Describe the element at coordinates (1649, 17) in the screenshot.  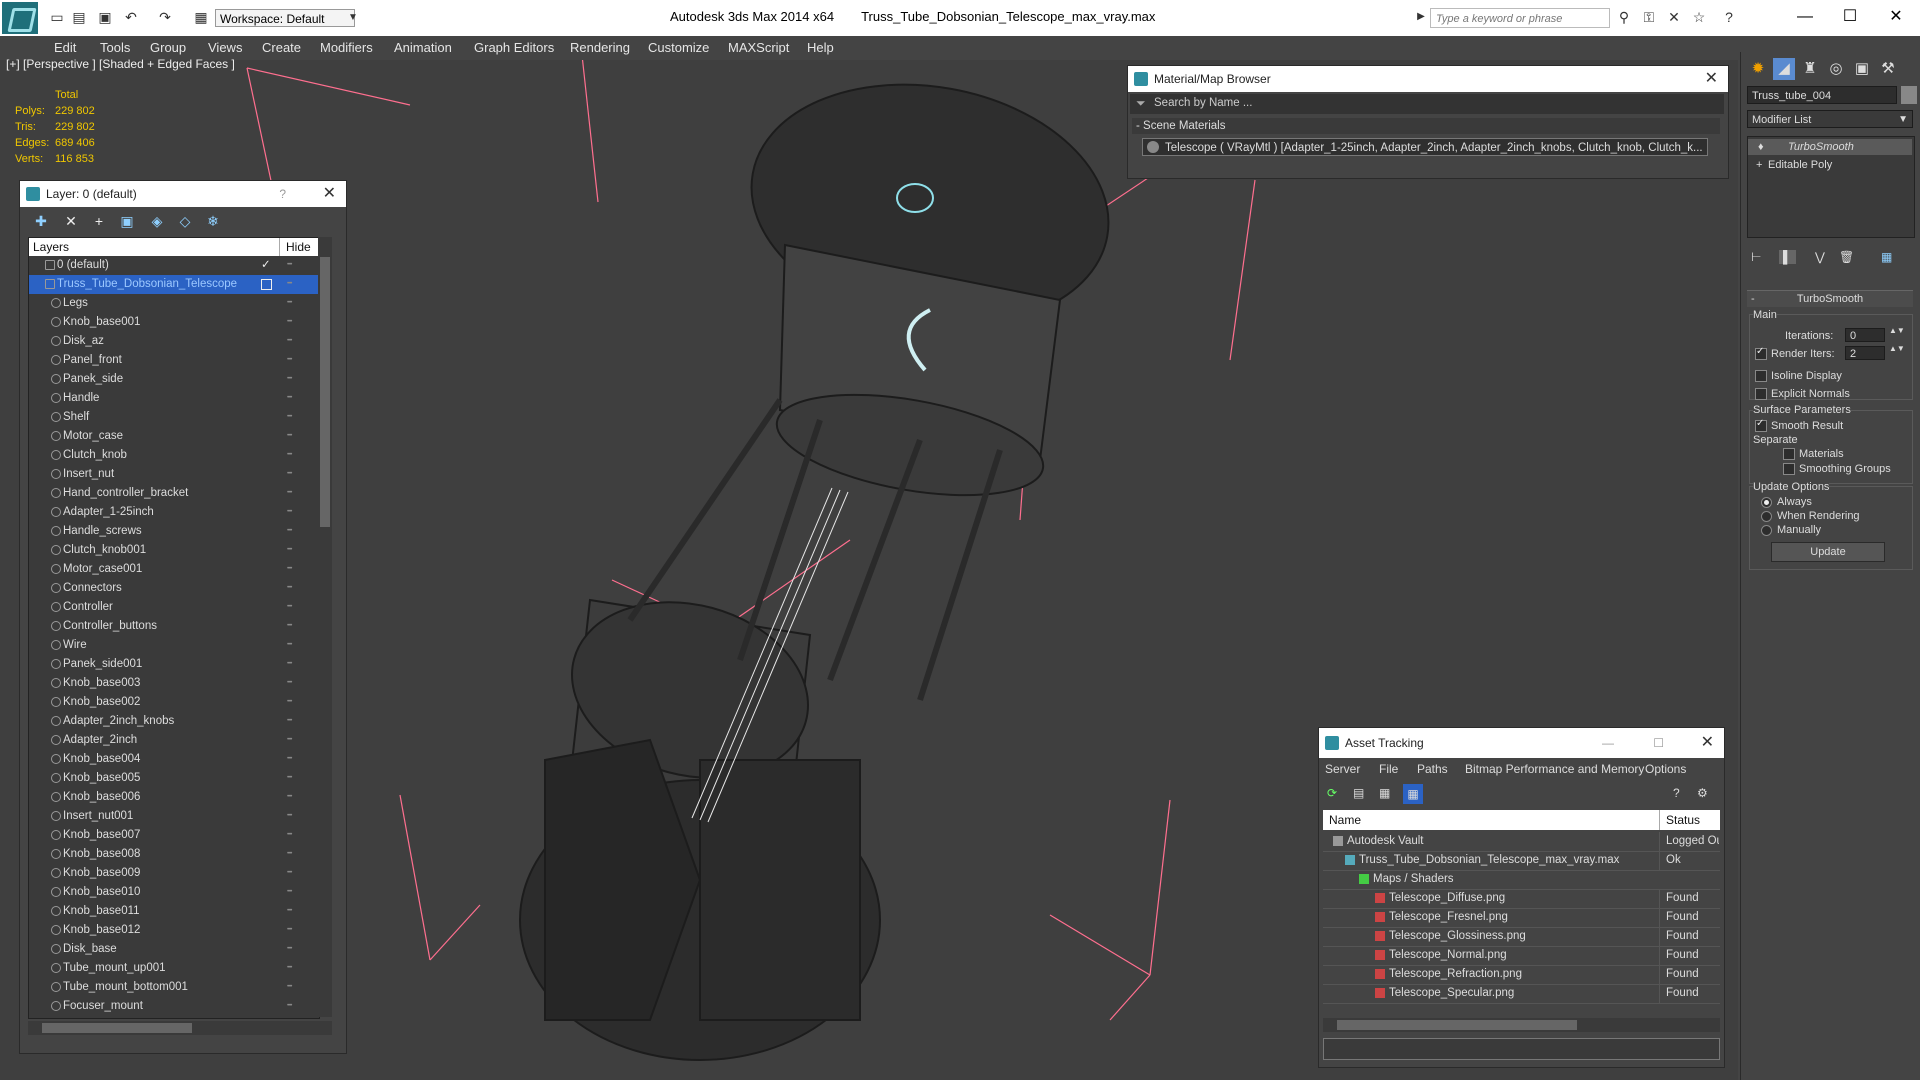
I see `key-icon: ⚿` at that location.